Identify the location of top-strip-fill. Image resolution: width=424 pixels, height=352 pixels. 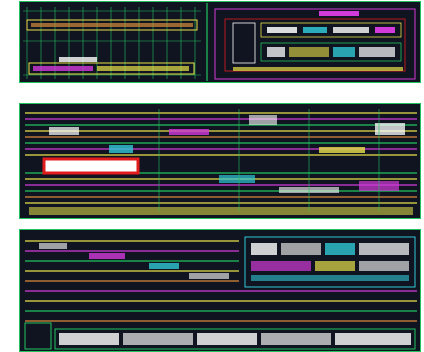
(112, 25).